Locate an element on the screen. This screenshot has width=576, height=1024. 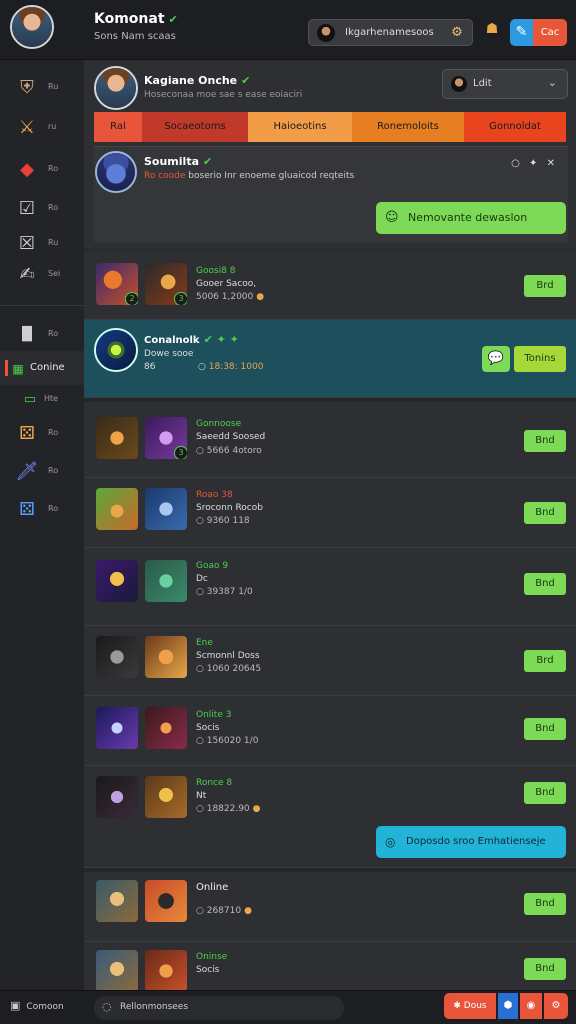
row-title: Goosi8 8 is located at coordinates (216, 271).